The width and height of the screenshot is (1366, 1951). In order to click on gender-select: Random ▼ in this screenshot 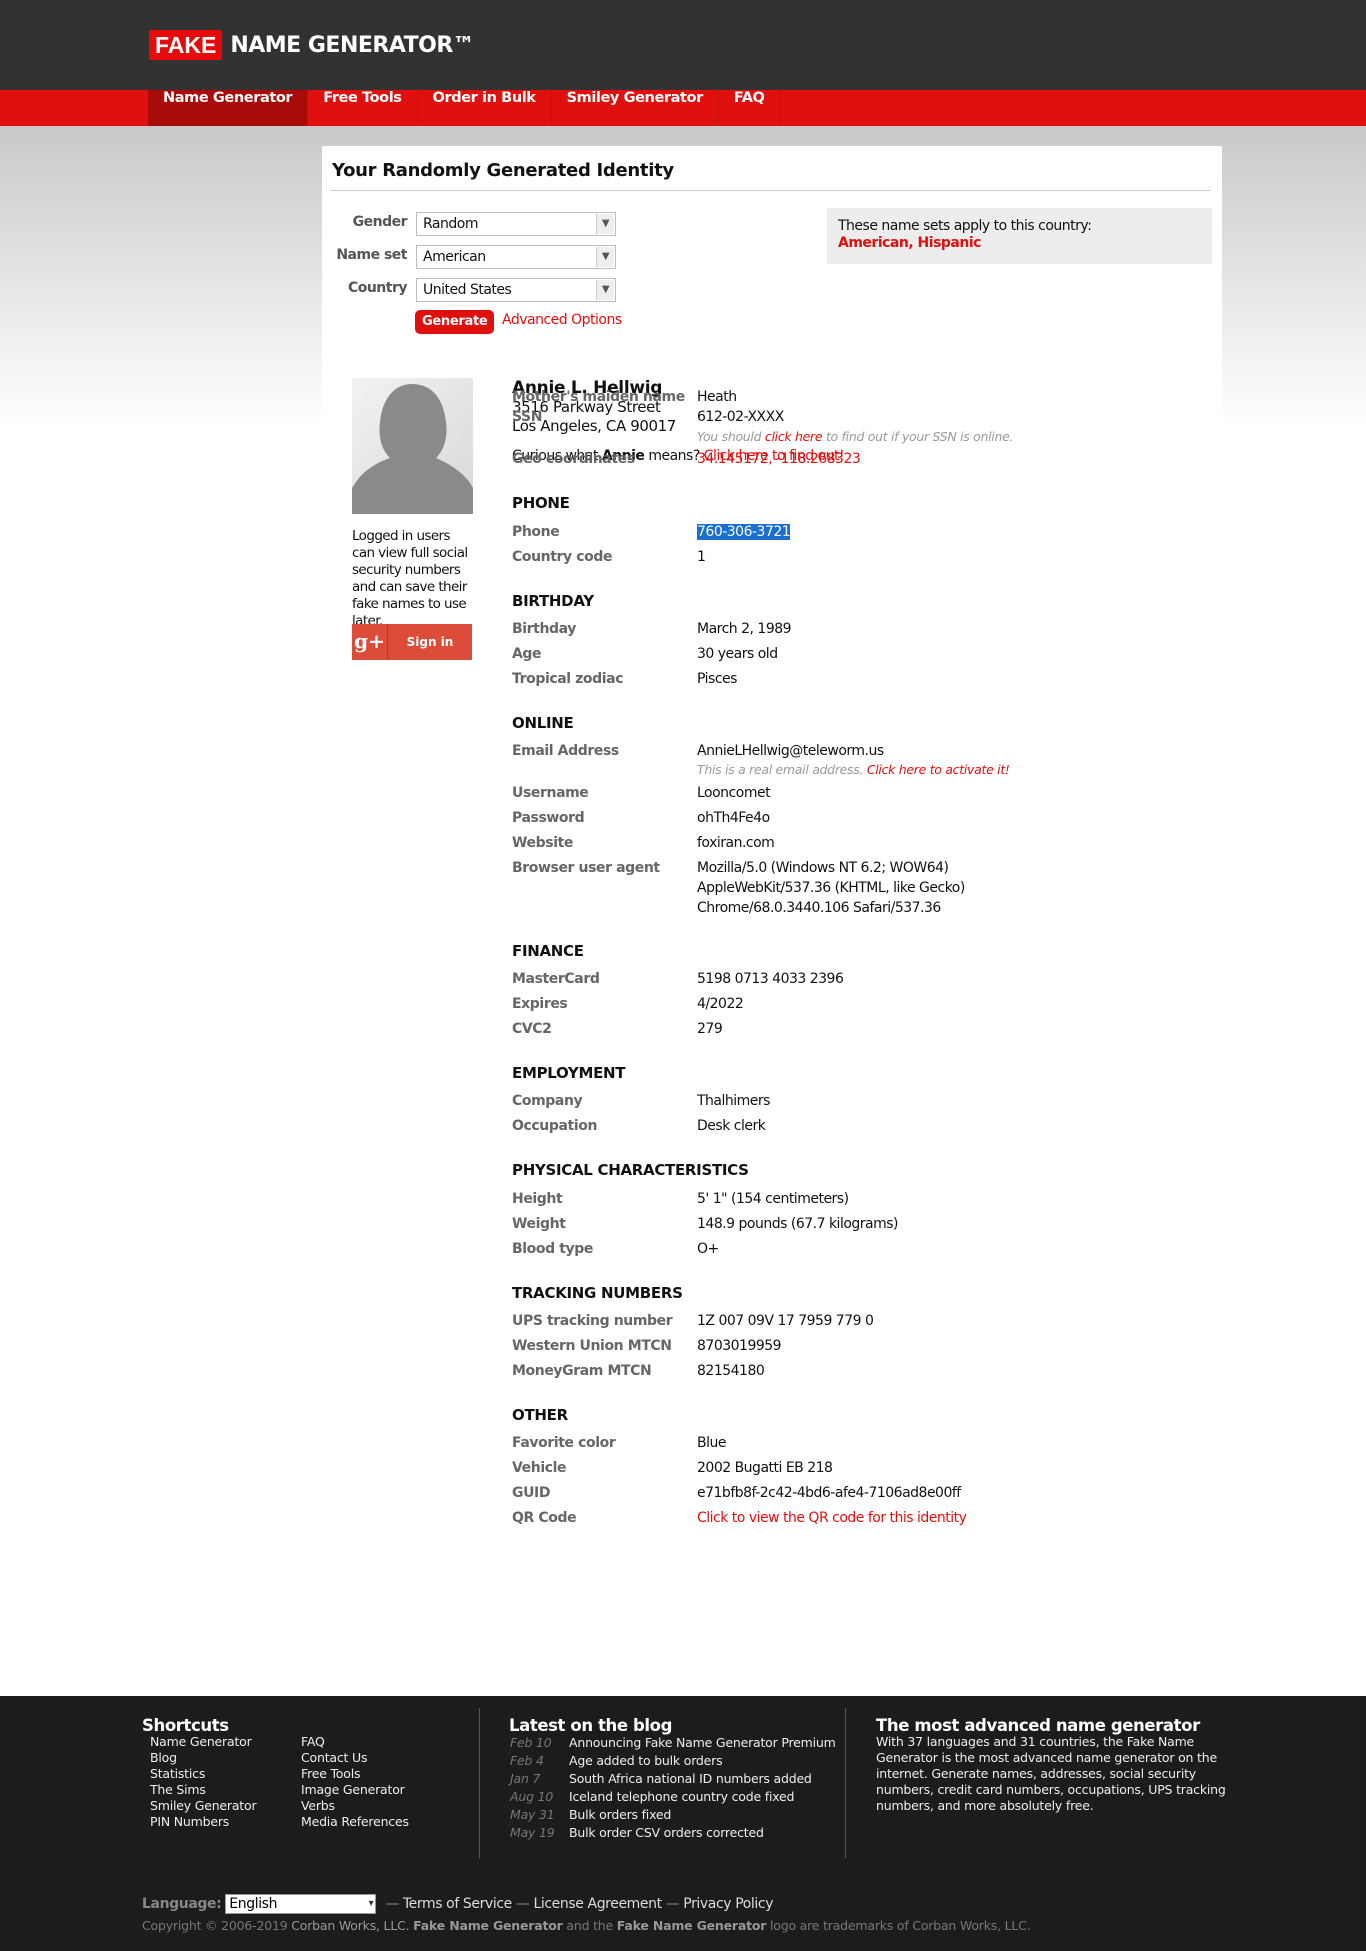, I will do `click(516, 224)`.